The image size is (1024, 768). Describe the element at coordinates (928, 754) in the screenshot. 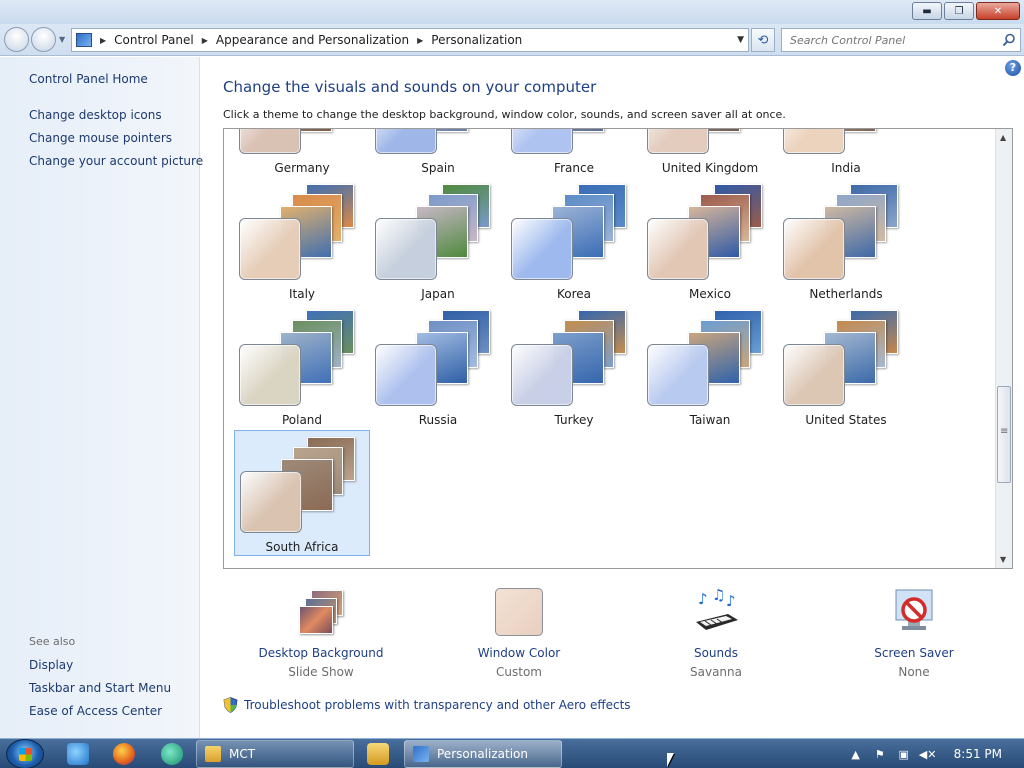

I see `volume-muted-icon: ◀✕` at that location.